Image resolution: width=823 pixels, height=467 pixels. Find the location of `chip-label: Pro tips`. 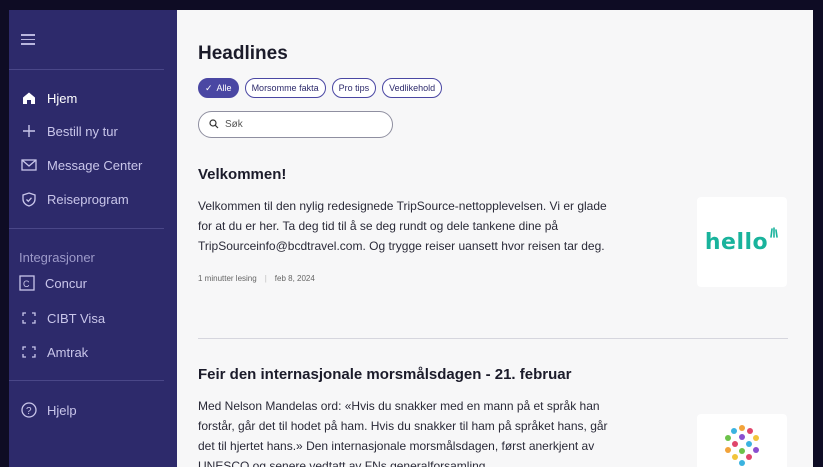

chip-label: Pro tips is located at coordinates (354, 88).